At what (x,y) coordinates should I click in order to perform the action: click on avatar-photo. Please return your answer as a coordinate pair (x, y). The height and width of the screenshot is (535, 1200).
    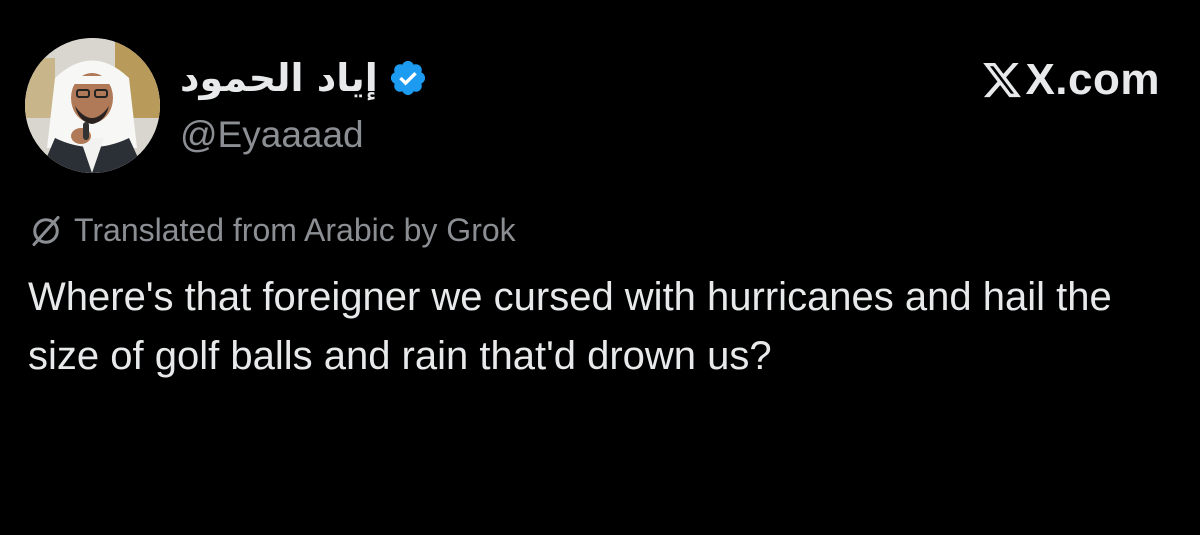
    Looking at the image, I should click on (92, 105).